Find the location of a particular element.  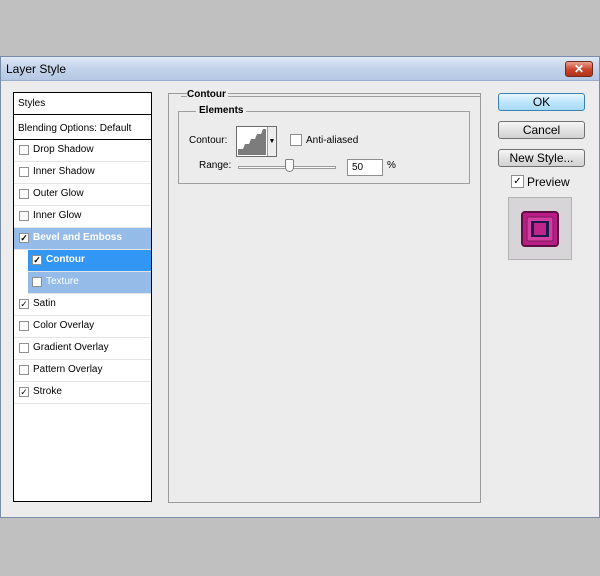

style-item-pattern-overlay: Pattern Overlay is located at coordinates (82, 371).